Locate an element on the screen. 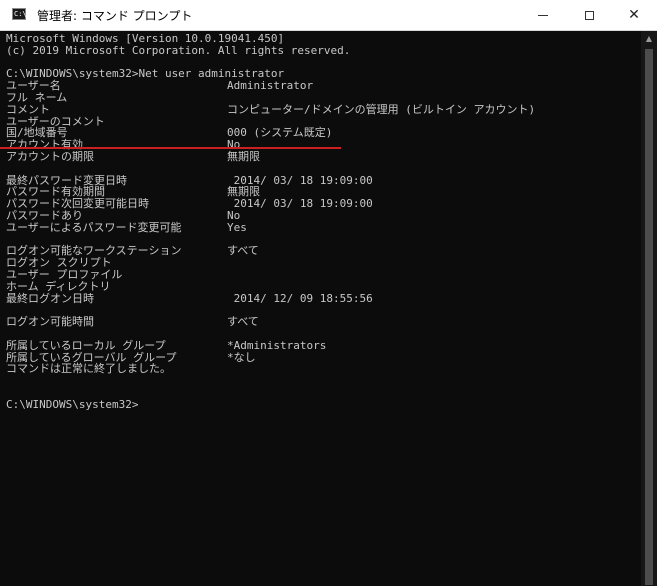 This screenshot has width=657, height=586. user-info-row: アカウントの期限 無期限 is located at coordinates (323, 157).